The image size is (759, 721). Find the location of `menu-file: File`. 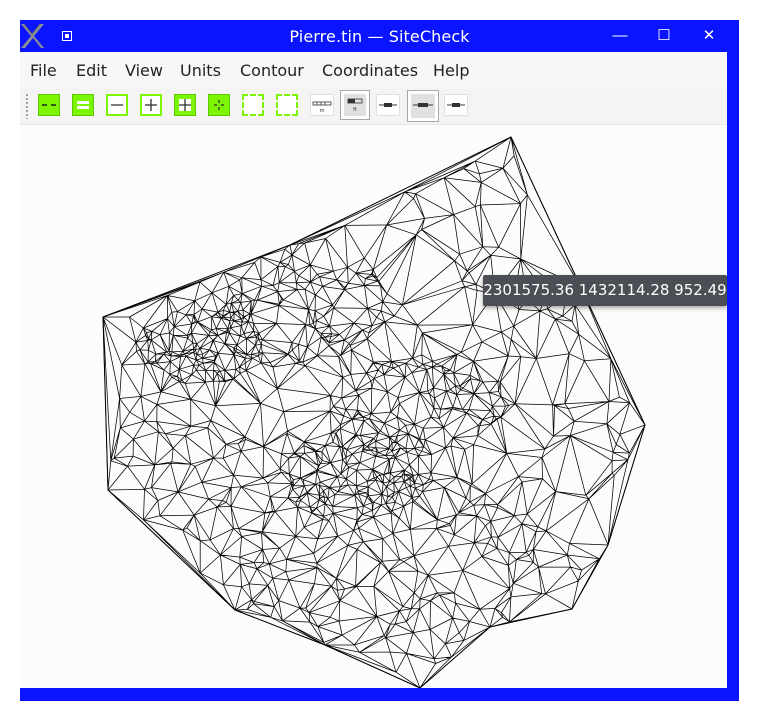

menu-file: File is located at coordinates (43, 71).